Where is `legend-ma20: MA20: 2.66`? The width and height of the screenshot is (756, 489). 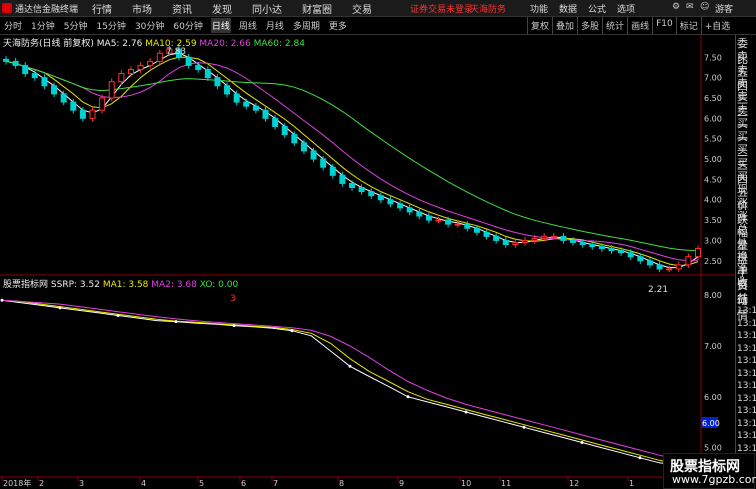
legend-ma20: MA20: 2.66 is located at coordinates (225, 44).